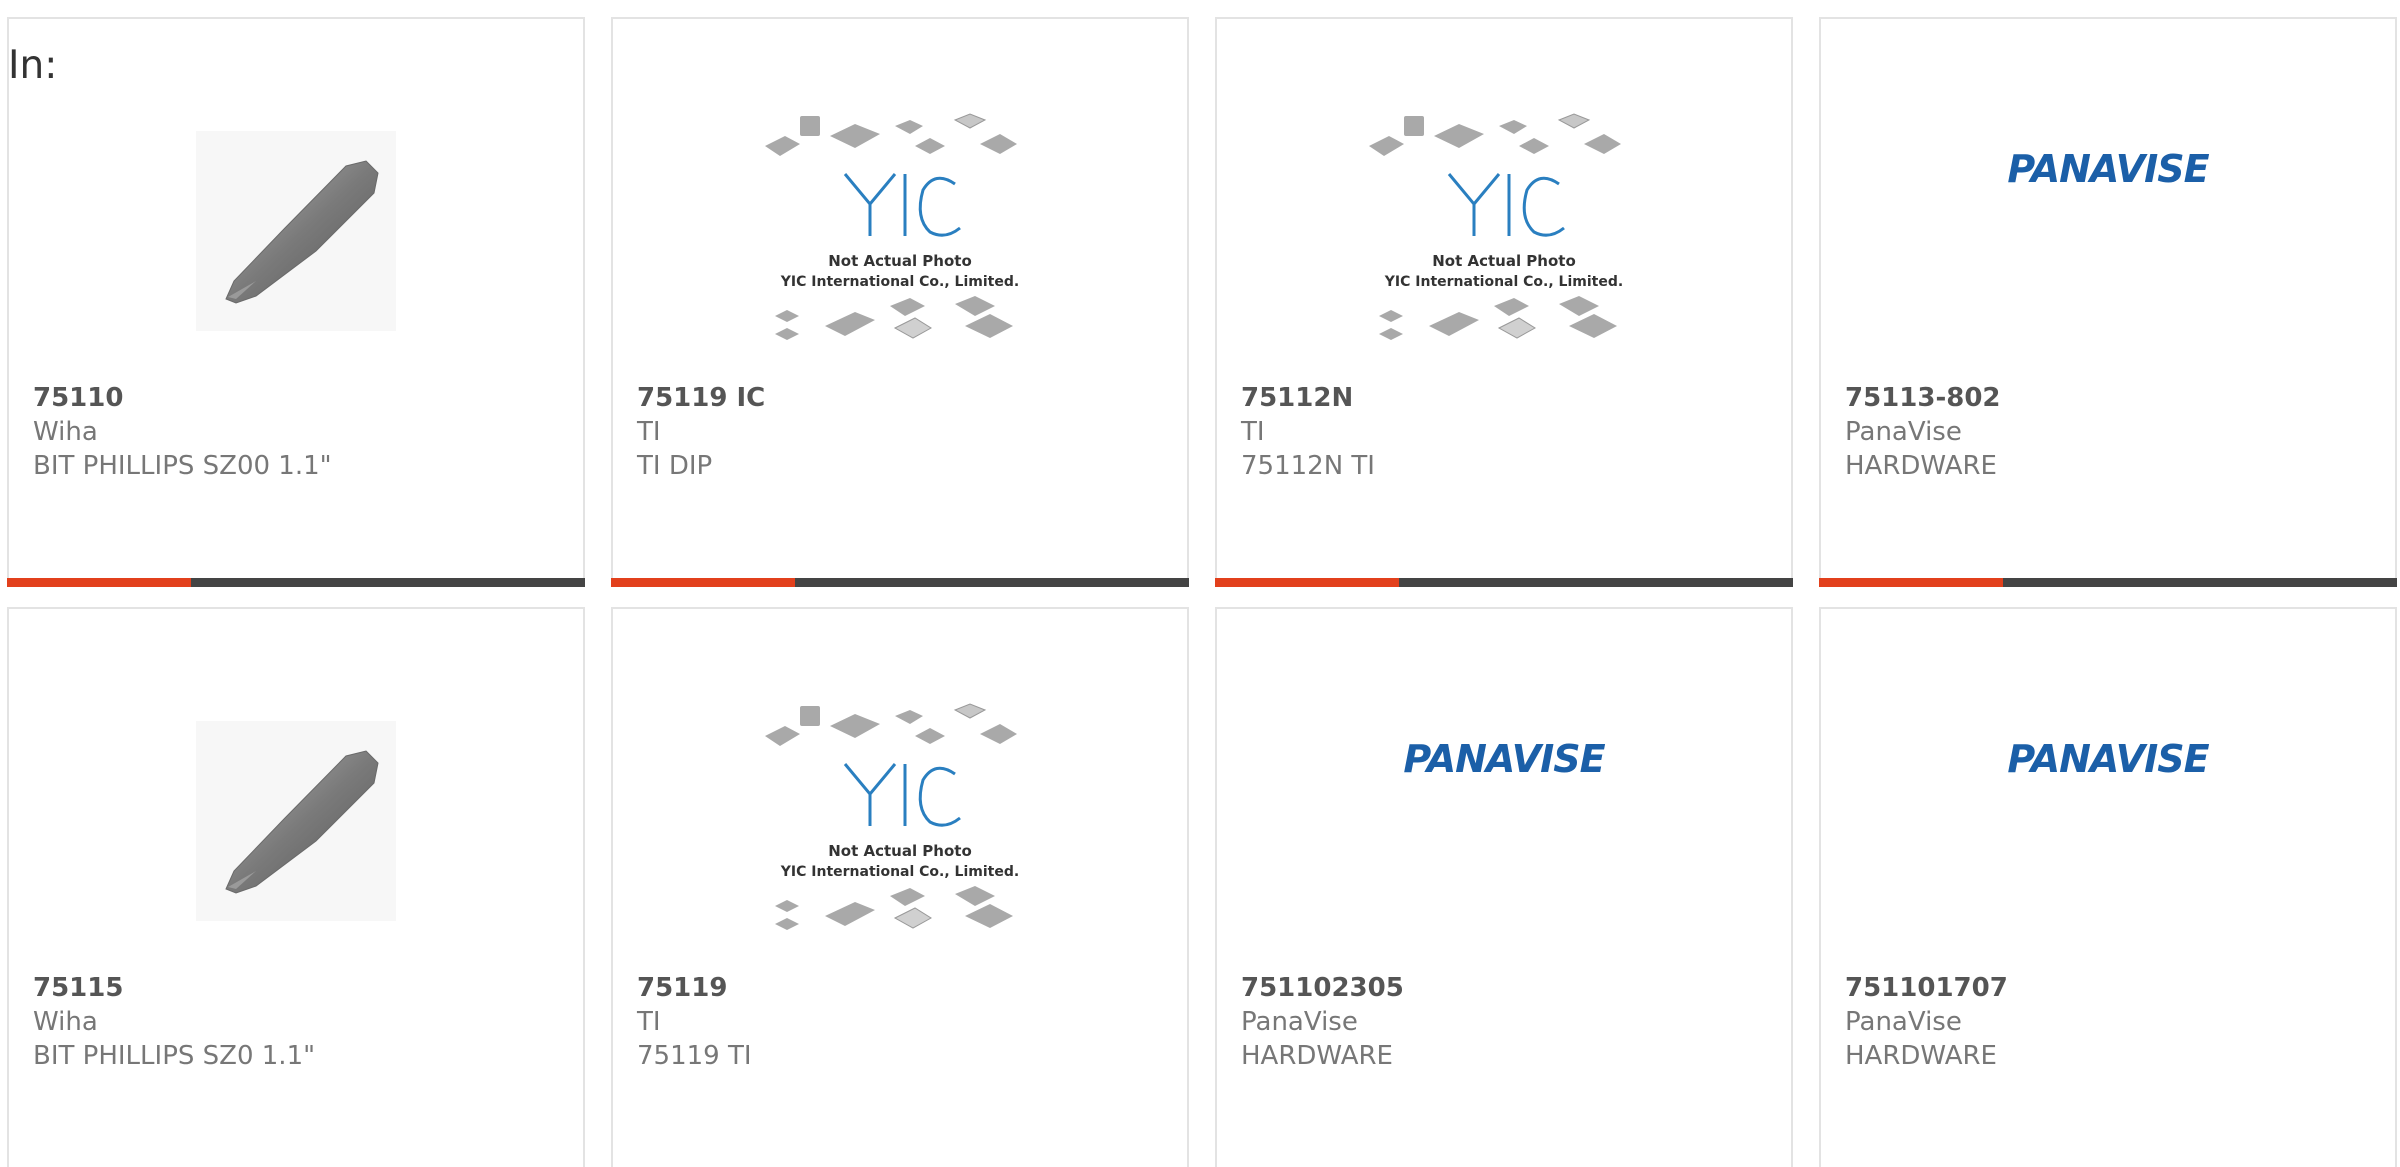 This screenshot has height=1167, width=2400. I want to click on product-info: 75112N TI 75112N TI, so click(1308, 432).